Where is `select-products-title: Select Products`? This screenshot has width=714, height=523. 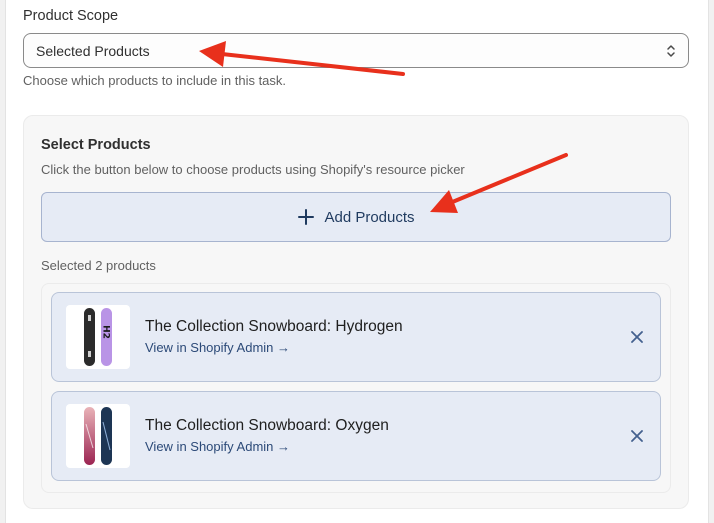 select-products-title: Select Products is located at coordinates (96, 145).